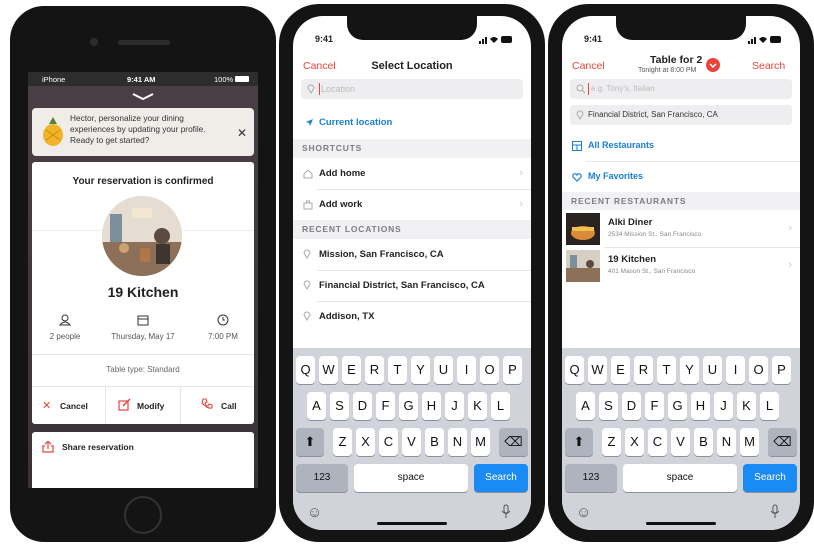 The width and height of the screenshot is (814, 544). I want to click on cancel-reservation-button: ✕ Cancel, so click(68, 405).